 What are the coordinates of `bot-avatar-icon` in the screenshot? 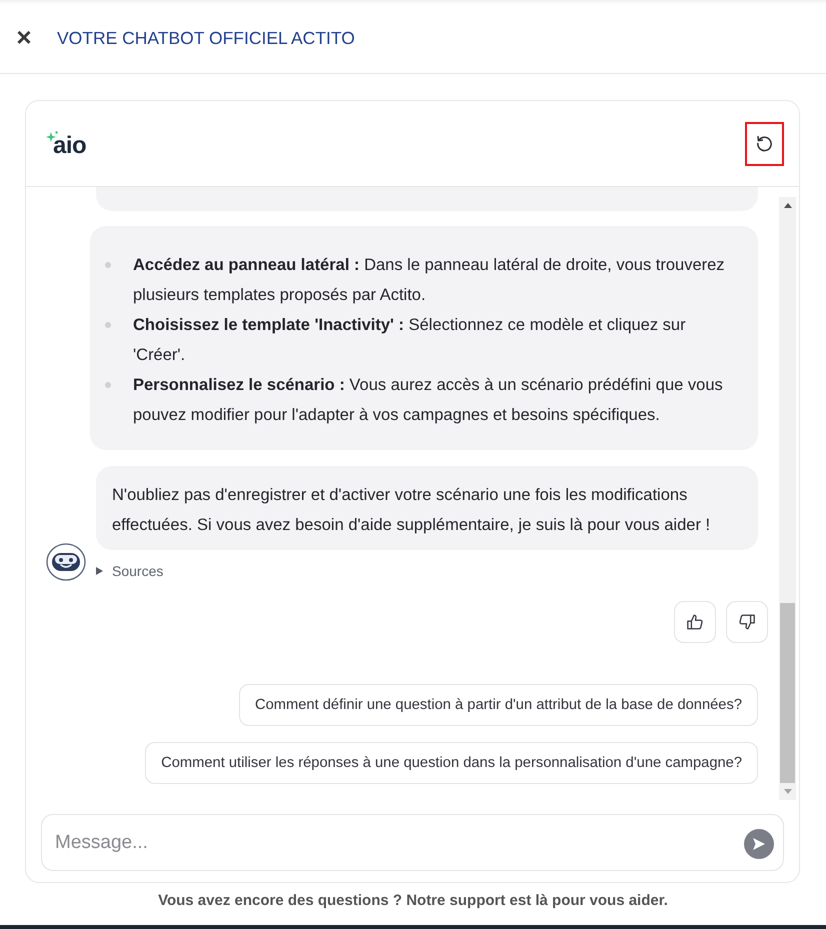 It's located at (66, 562).